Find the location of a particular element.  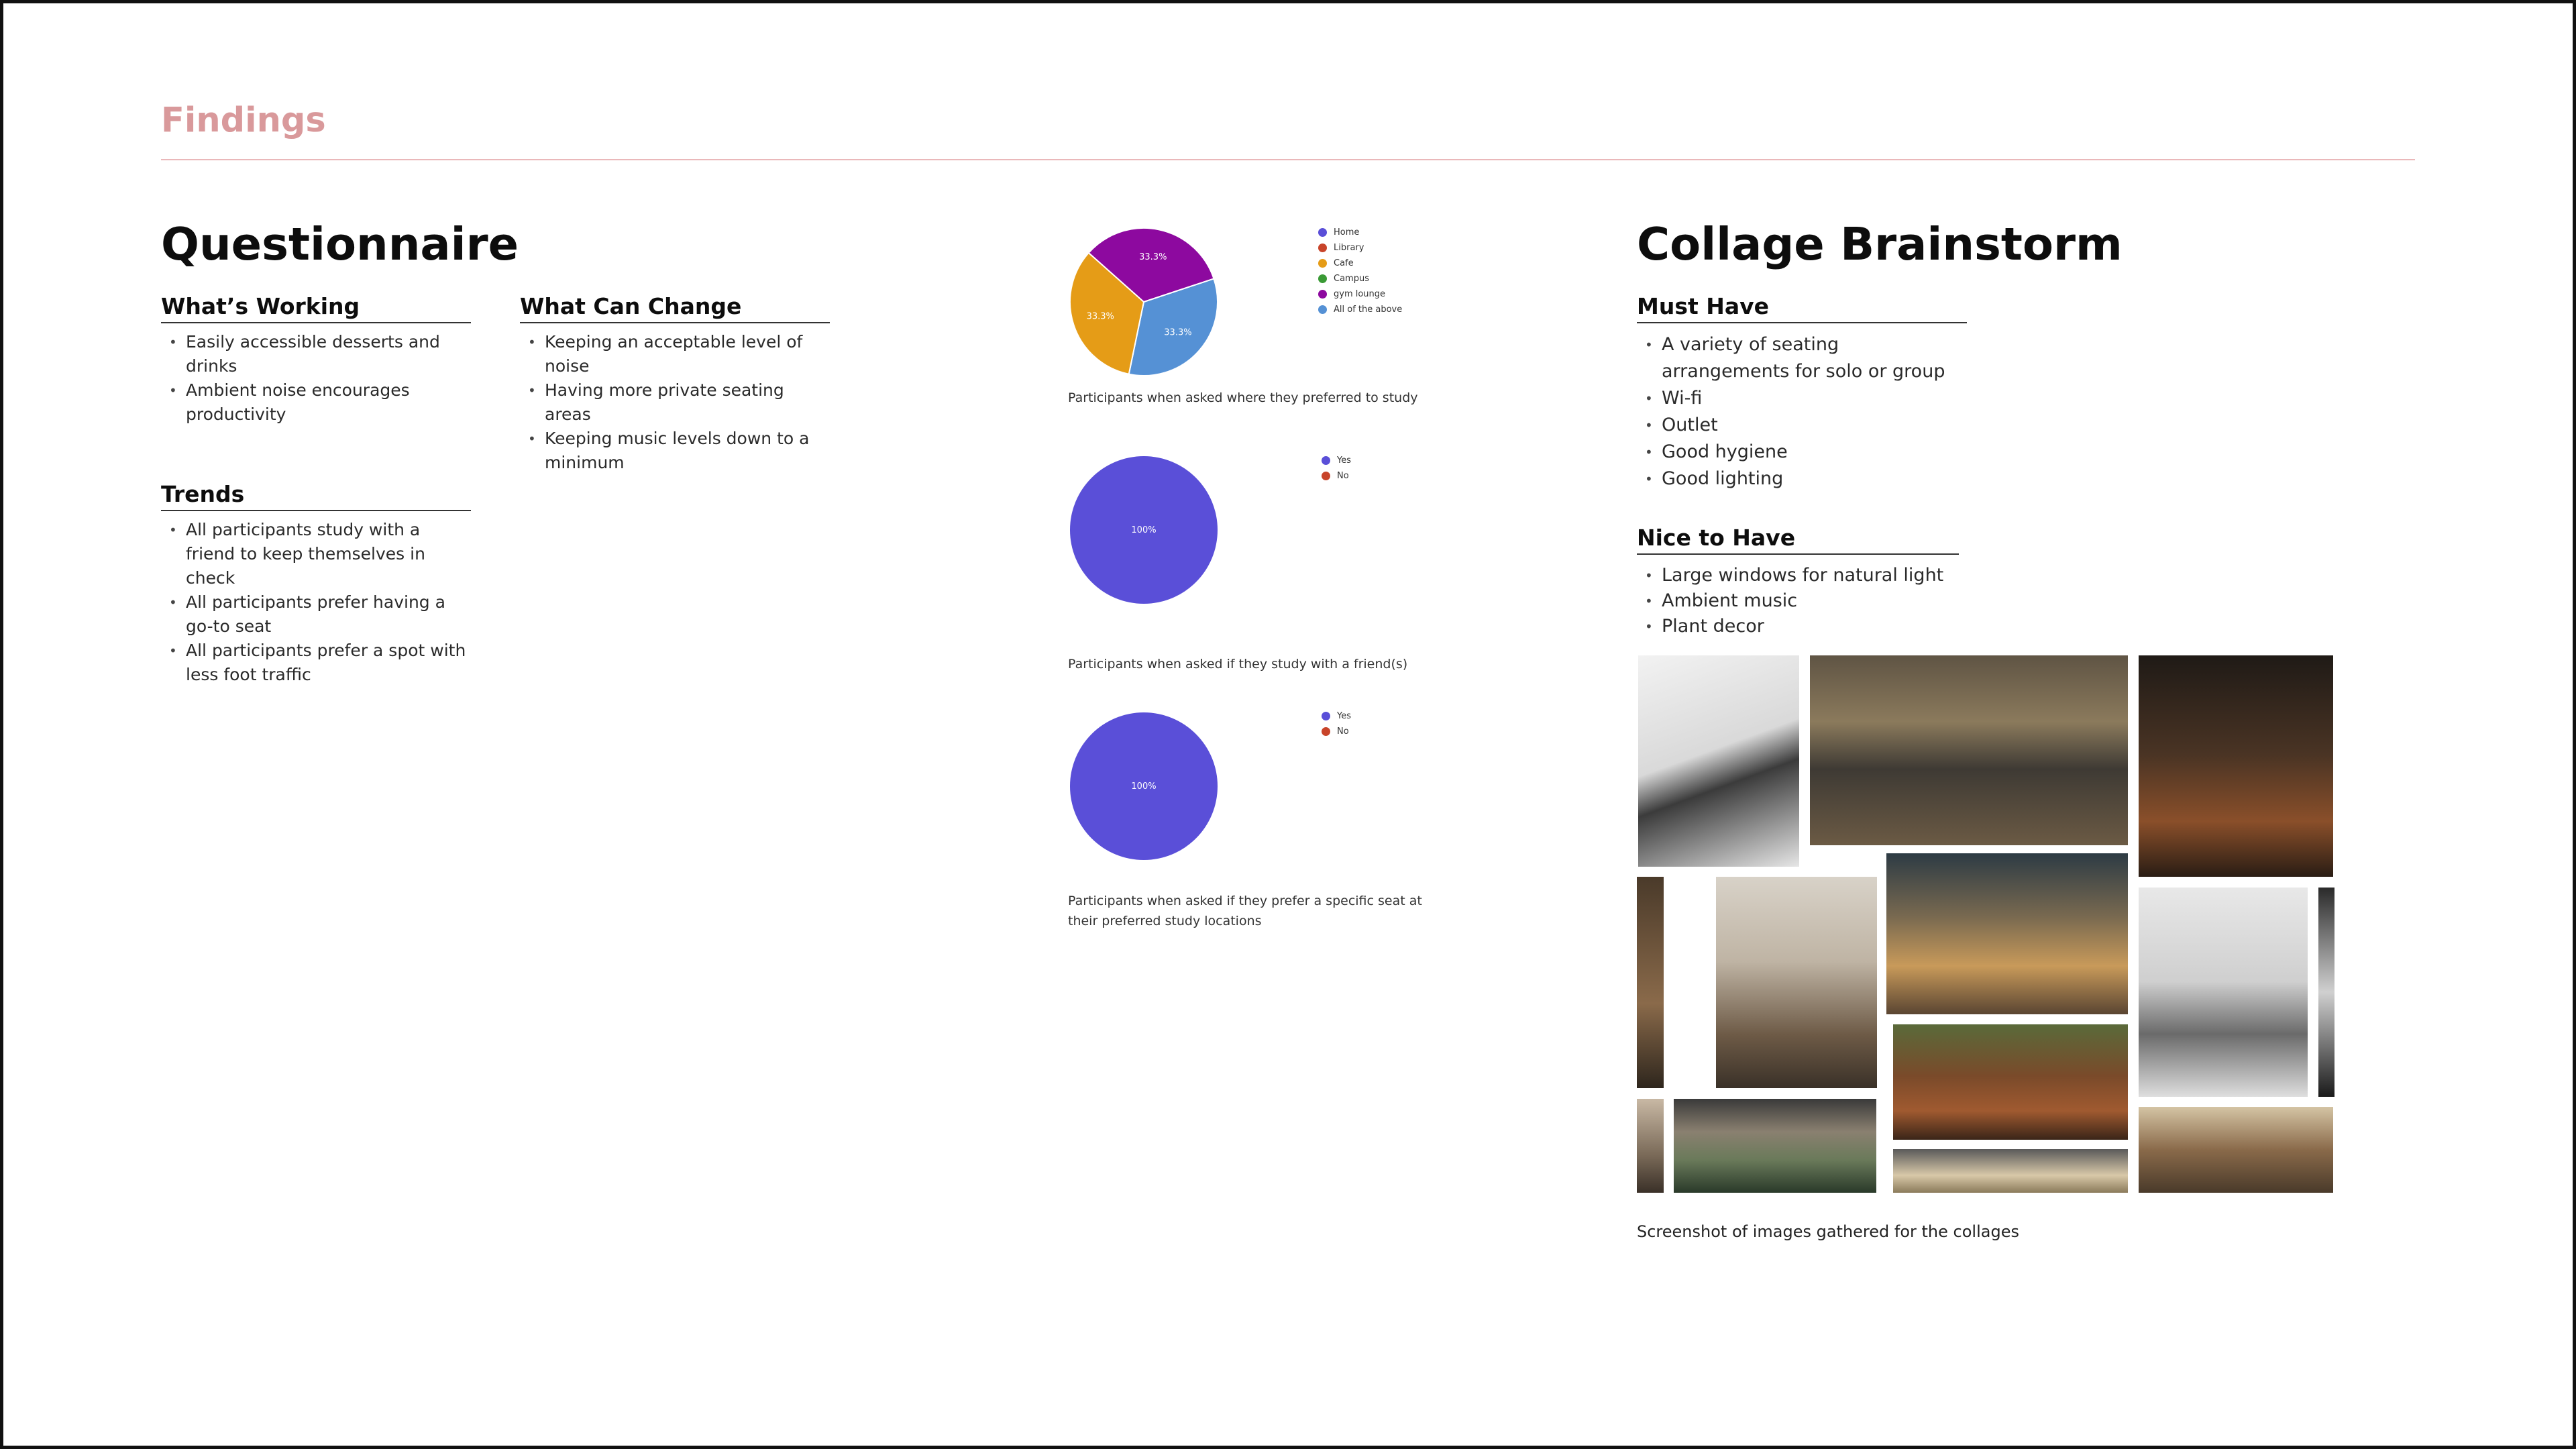

legend-item: gym lounge is located at coordinates (1360, 294).